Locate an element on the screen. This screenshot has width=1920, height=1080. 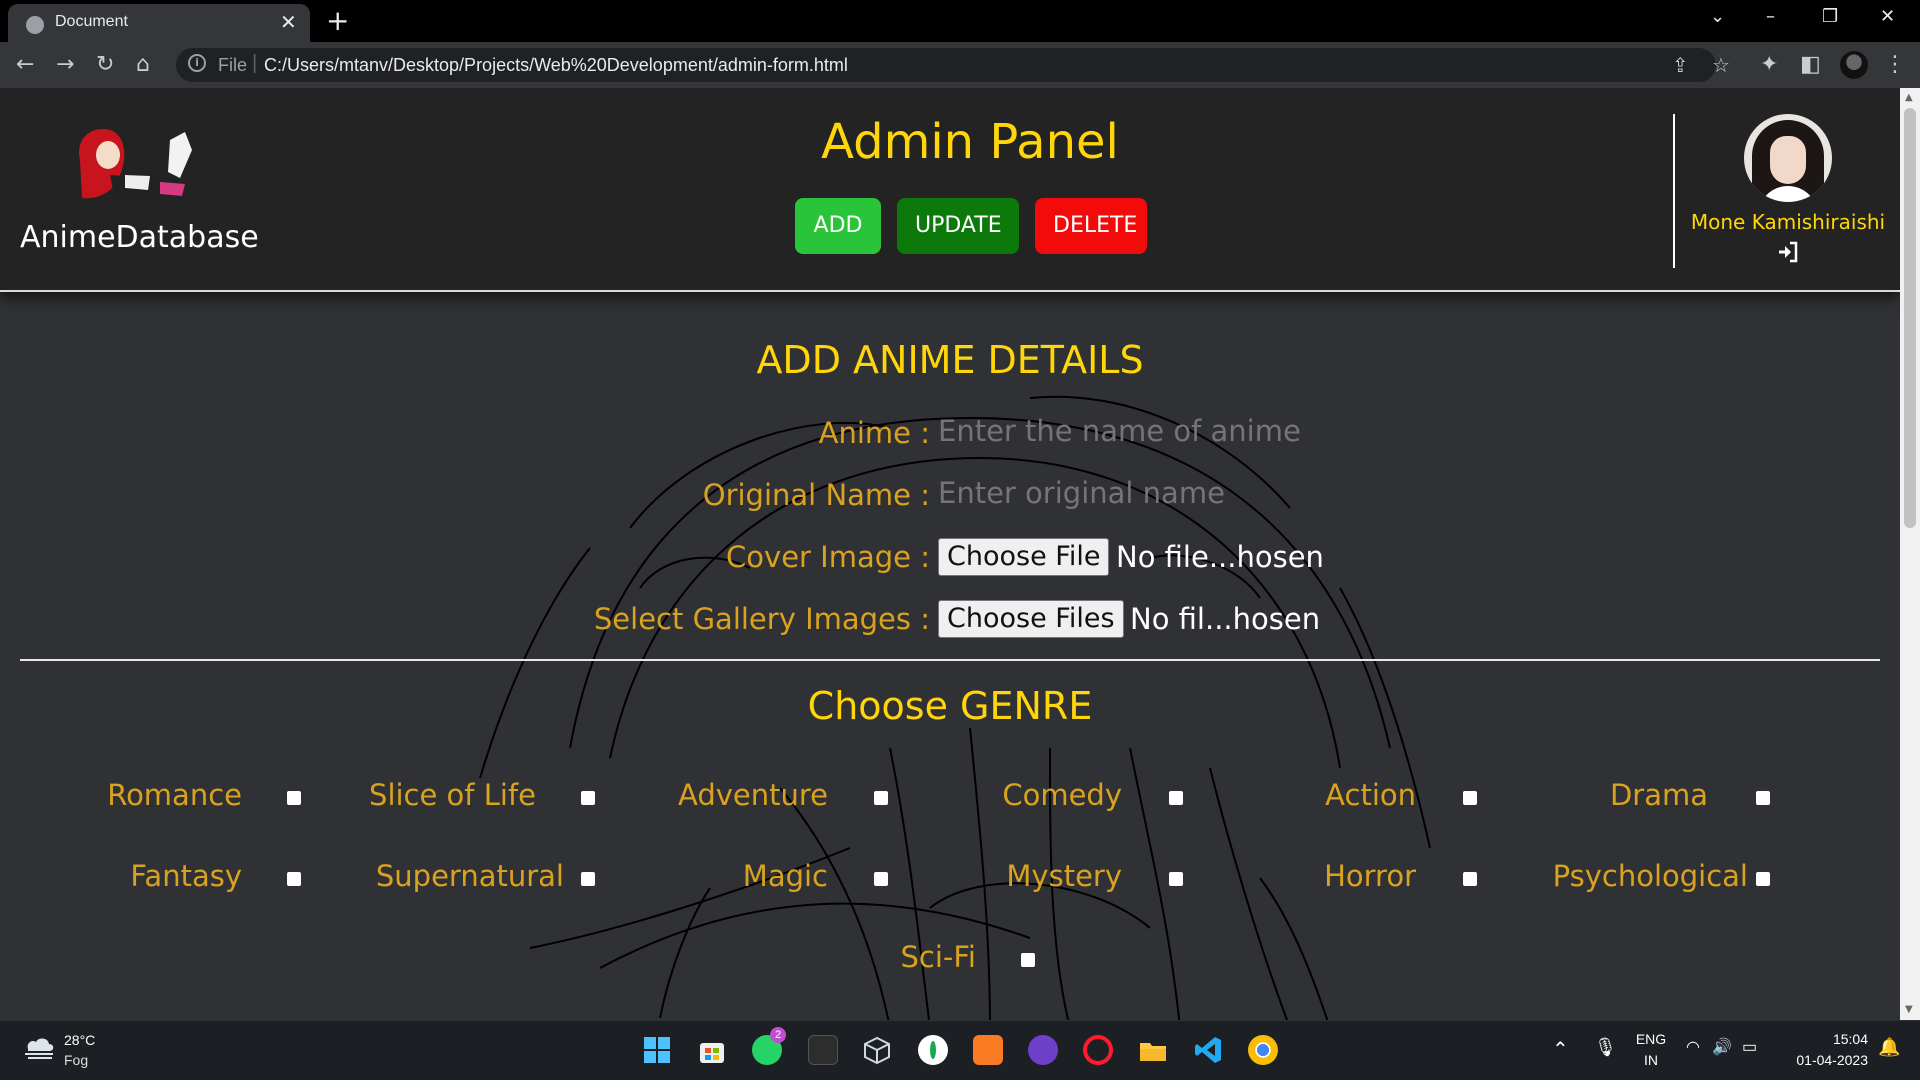
section-divider is located at coordinates (950, 660).